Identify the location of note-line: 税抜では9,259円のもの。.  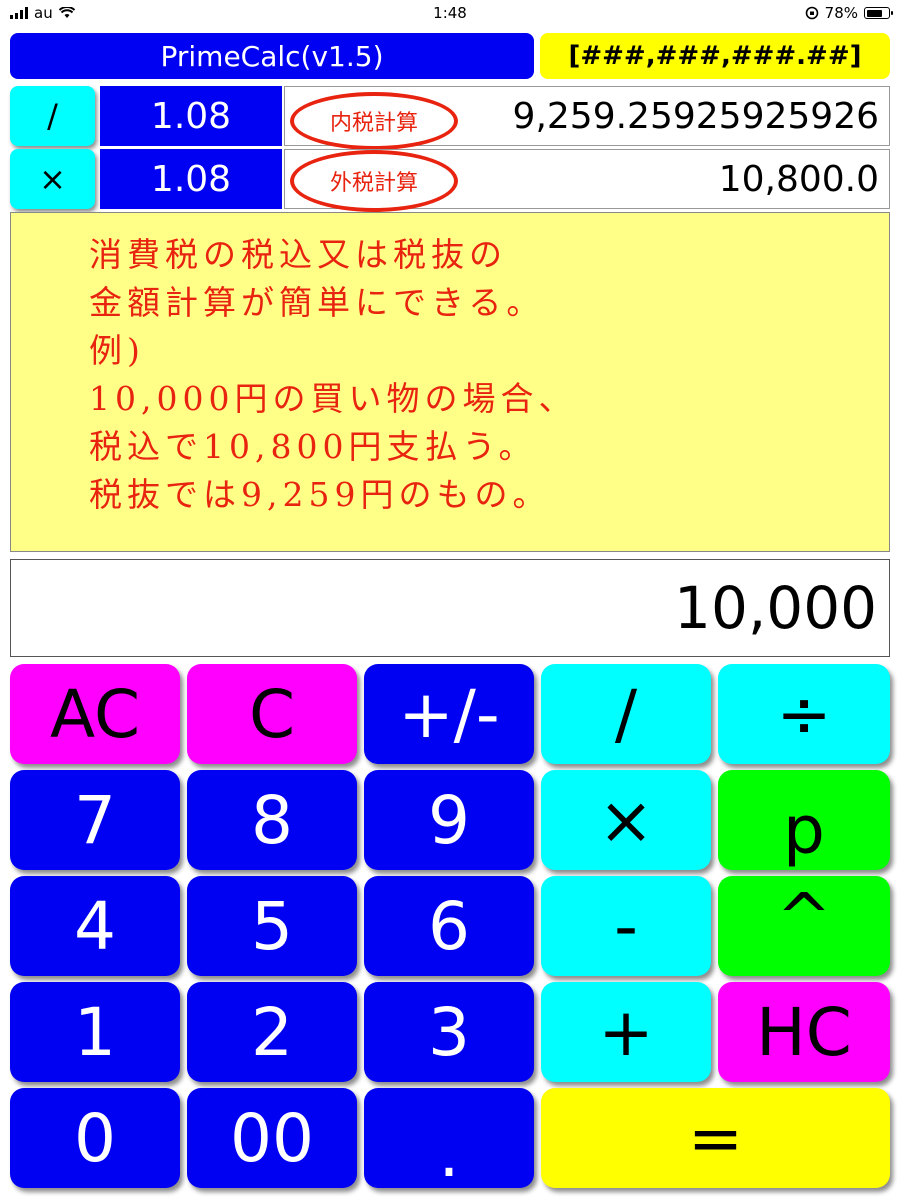
(320, 494).